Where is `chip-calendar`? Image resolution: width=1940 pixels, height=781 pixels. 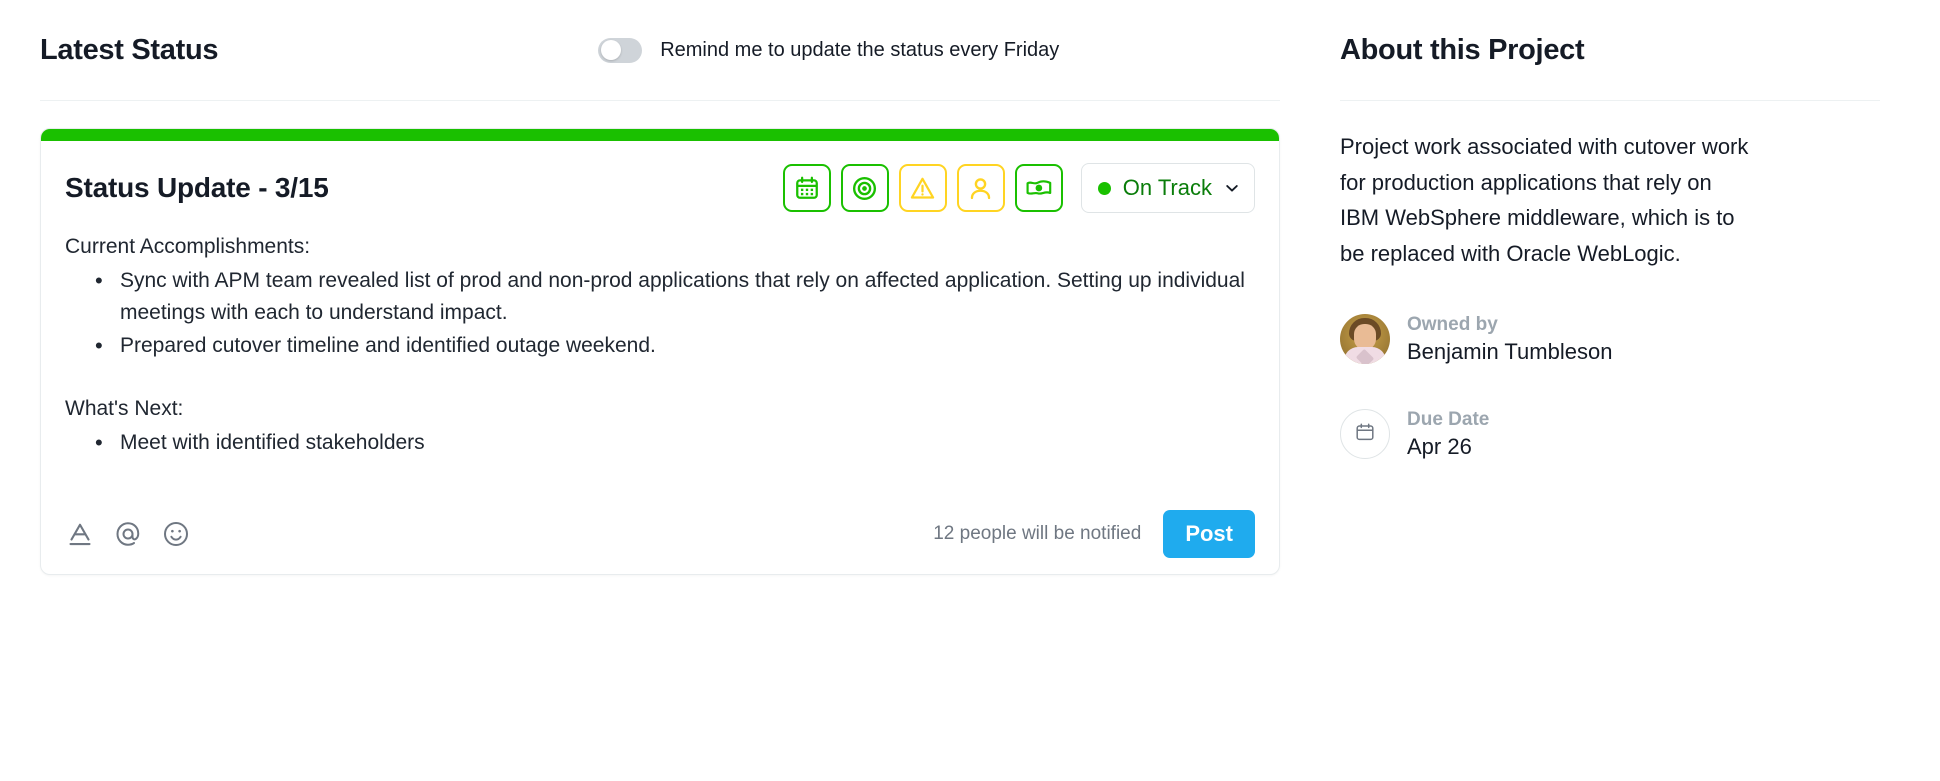 chip-calendar is located at coordinates (806, 188).